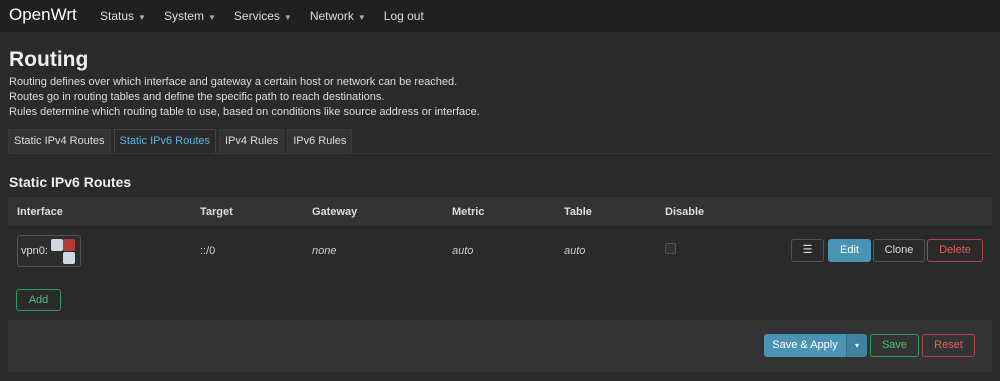 The width and height of the screenshot is (1000, 381). I want to click on nav-services: Services ▼, so click(263, 16).